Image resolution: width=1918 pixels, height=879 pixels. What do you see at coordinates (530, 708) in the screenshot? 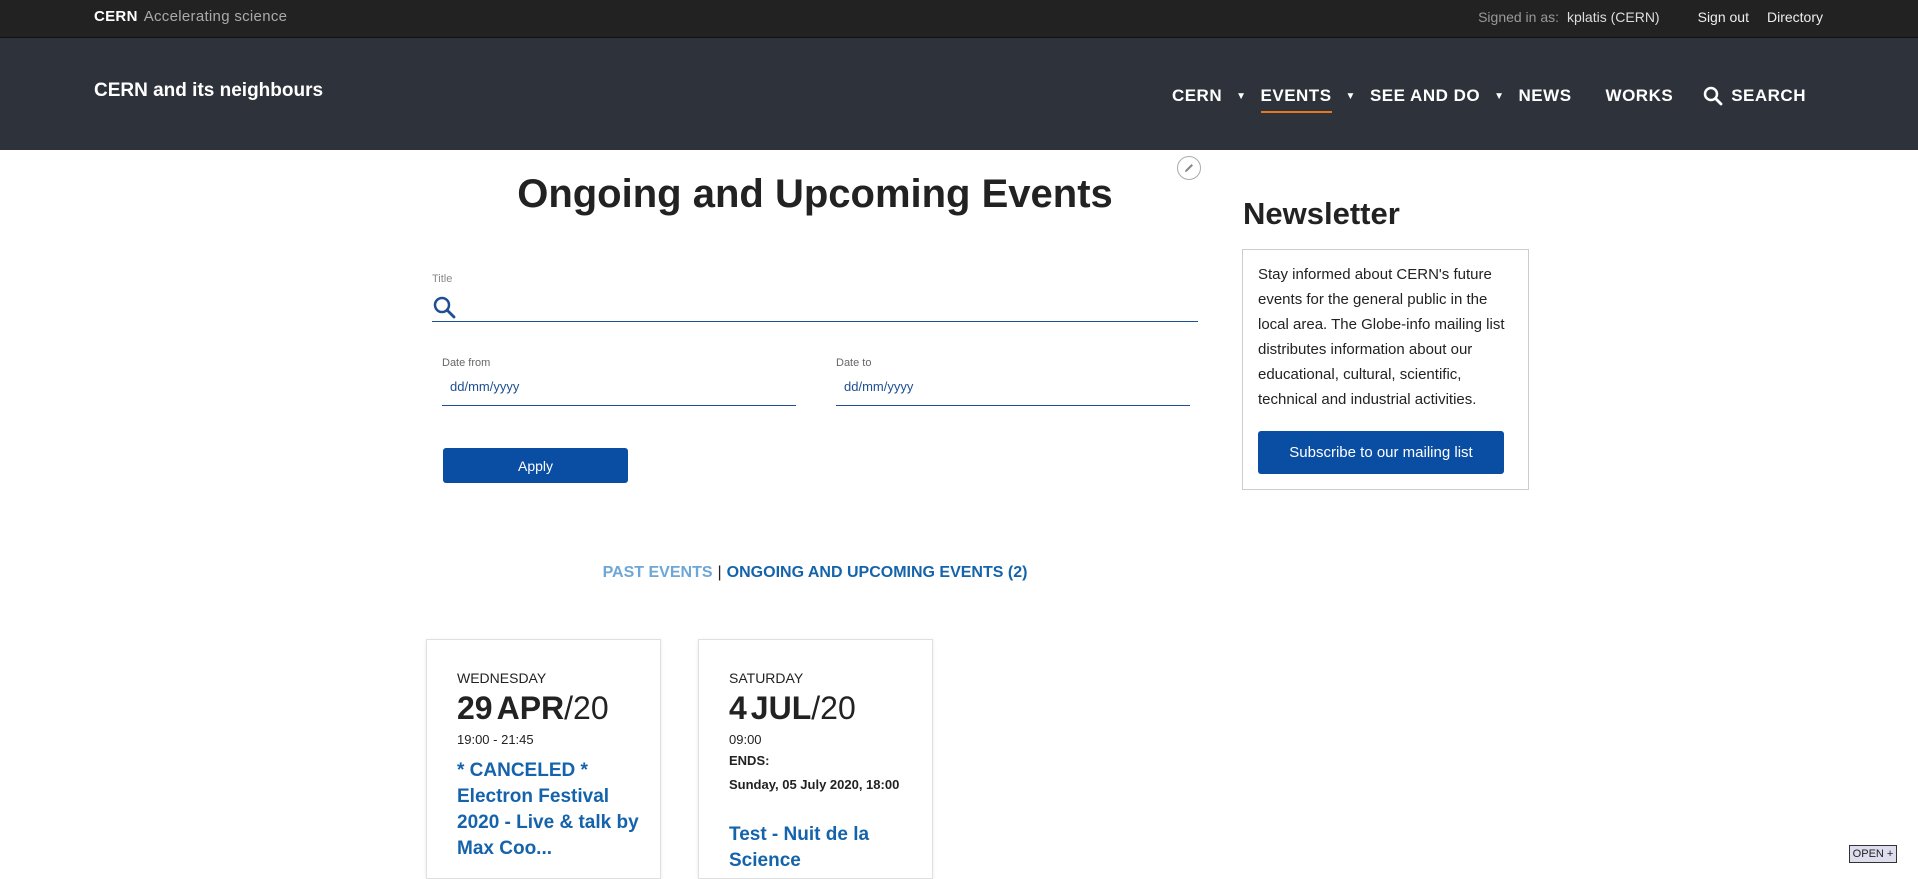
I see `event-month: APR` at bounding box center [530, 708].